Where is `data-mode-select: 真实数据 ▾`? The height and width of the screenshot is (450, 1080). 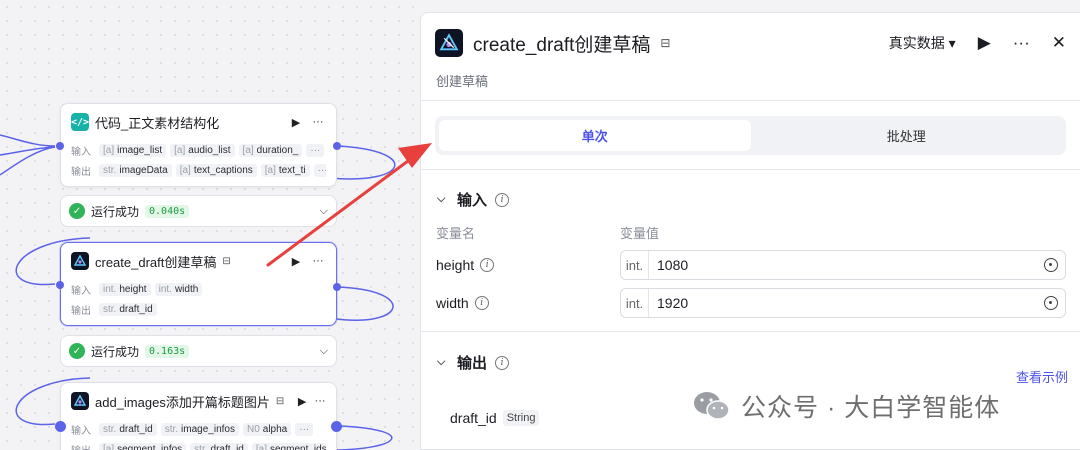
data-mode-select: 真实数据 ▾ is located at coordinates (922, 43).